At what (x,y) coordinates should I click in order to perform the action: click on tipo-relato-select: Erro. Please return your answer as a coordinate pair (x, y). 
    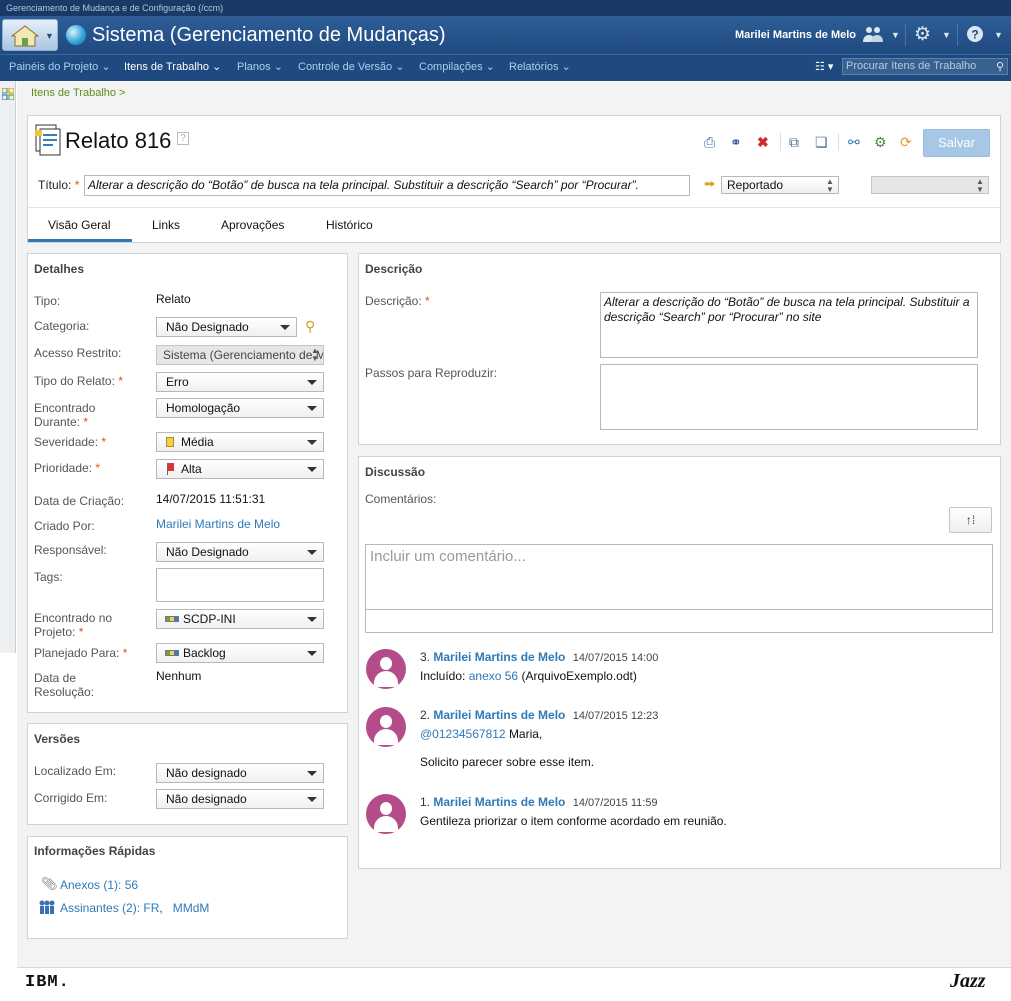
    Looking at the image, I should click on (240, 382).